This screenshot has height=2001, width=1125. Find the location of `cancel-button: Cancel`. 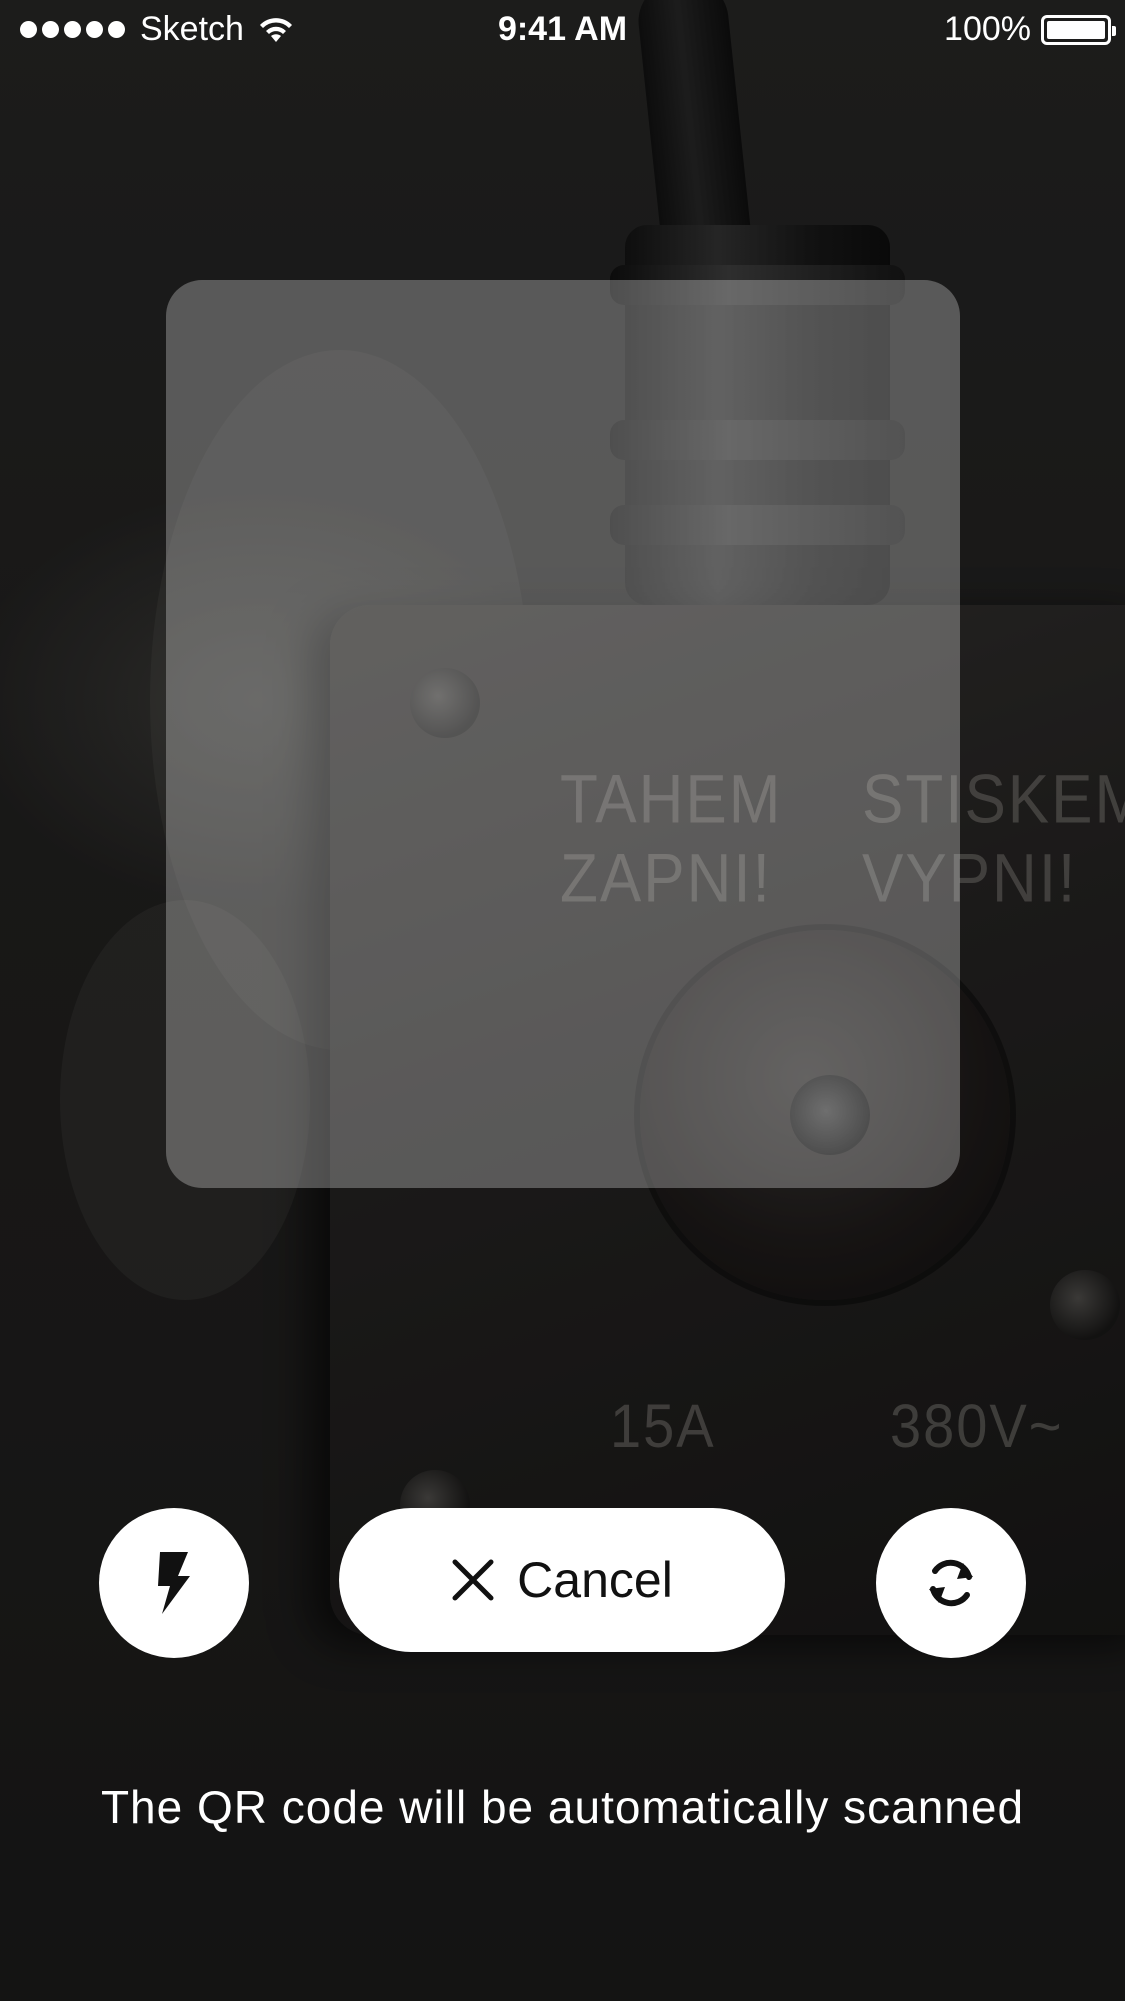

cancel-button: Cancel is located at coordinates (562, 1580).